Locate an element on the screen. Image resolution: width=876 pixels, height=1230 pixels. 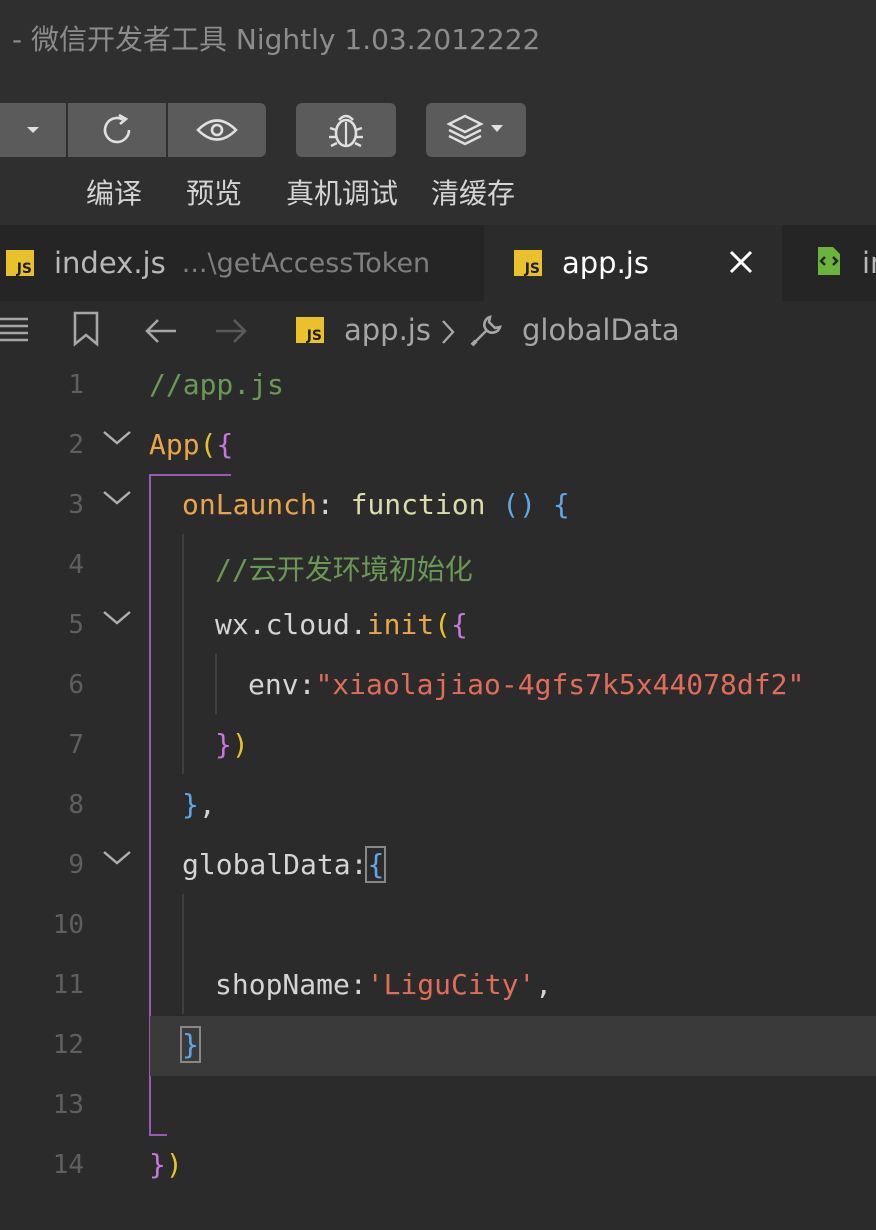
eye-icon is located at coordinates (217, 130).